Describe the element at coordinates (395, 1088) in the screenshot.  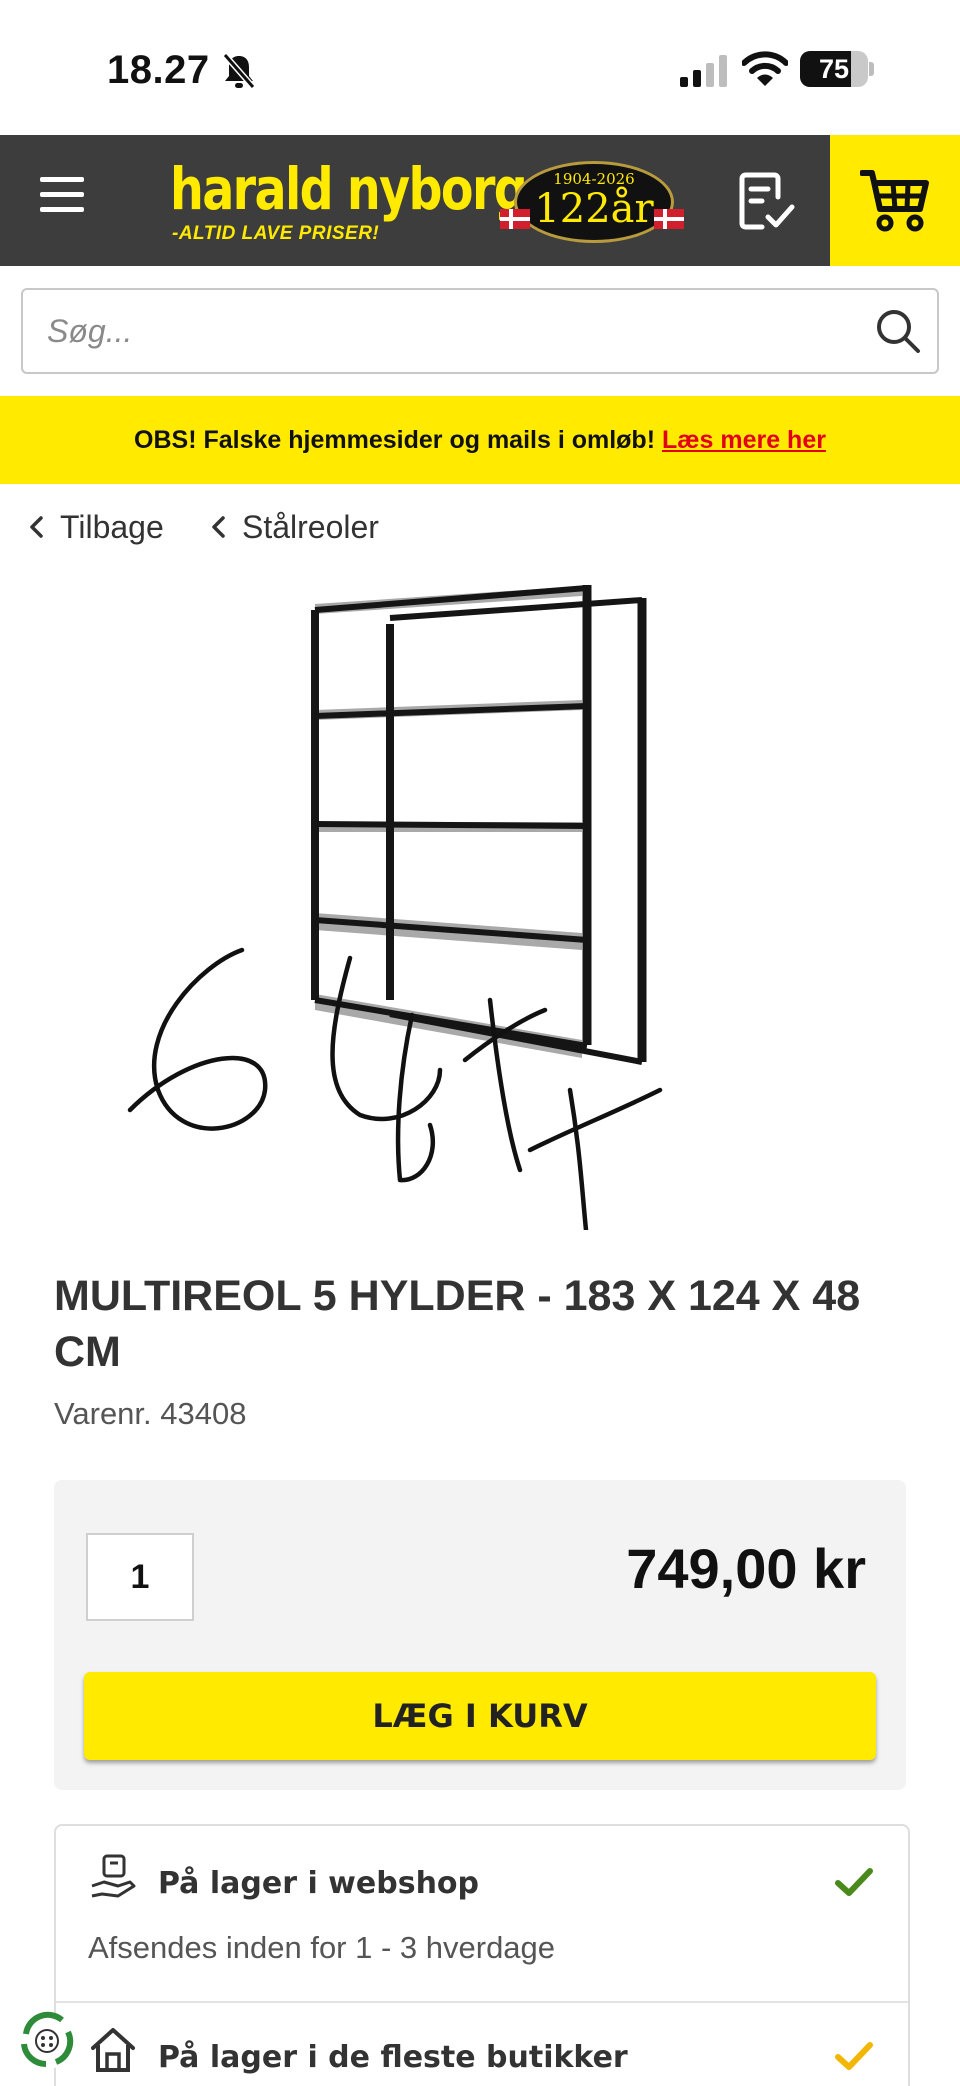
I see `handwritten-note` at that location.